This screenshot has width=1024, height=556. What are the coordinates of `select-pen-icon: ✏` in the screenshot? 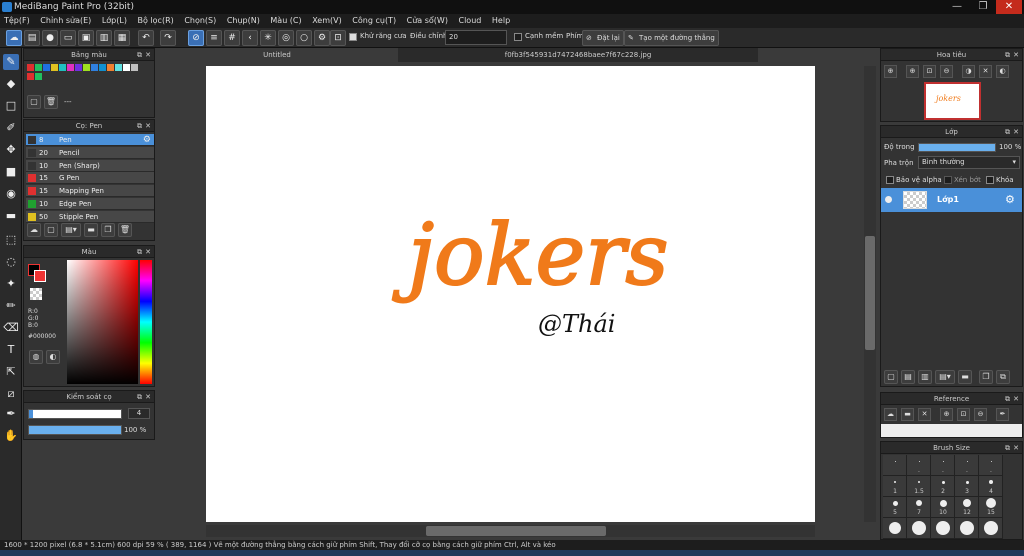 It's located at (11, 306).